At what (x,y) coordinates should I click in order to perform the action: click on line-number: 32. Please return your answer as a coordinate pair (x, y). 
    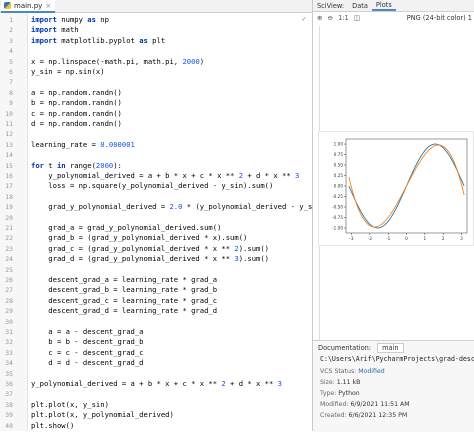
    Looking at the image, I should click on (9, 342).